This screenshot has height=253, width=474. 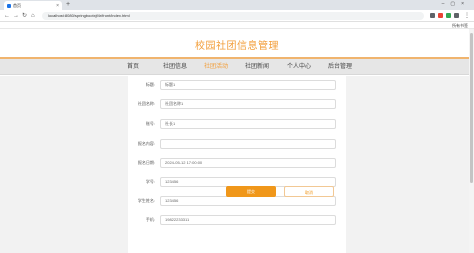 What do you see at coordinates (146, 143) in the screenshot?
I see `field-label: 报名内容:` at bounding box center [146, 143].